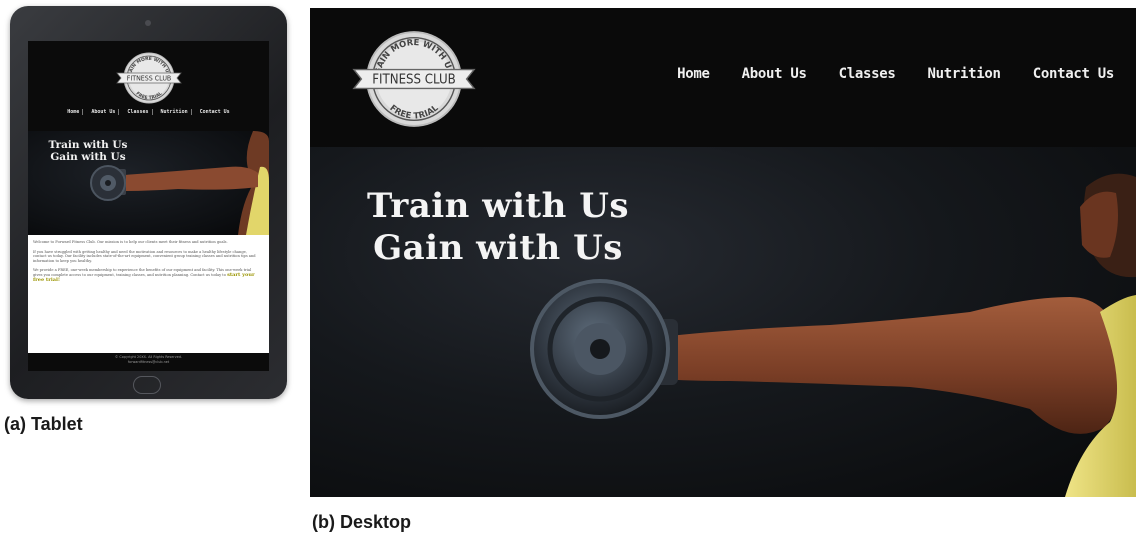 The image size is (1138, 541). I want to click on tablet-hero-line1: Train with Us, so click(88, 145).